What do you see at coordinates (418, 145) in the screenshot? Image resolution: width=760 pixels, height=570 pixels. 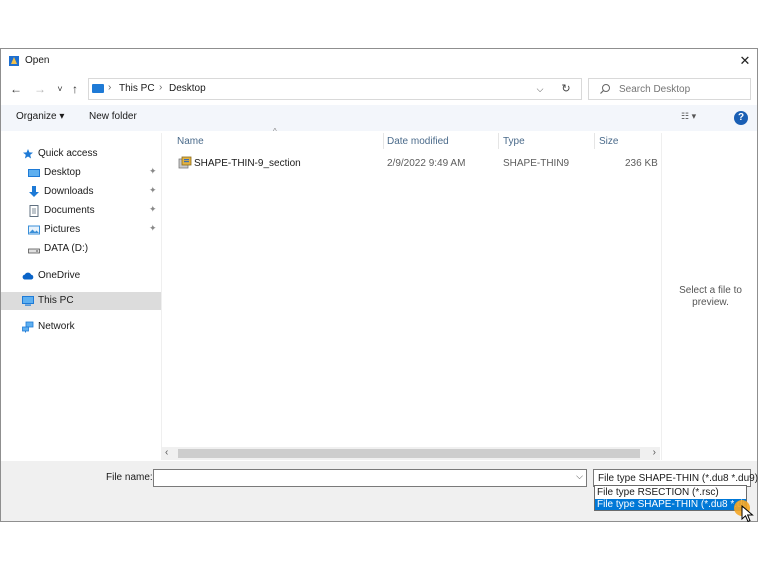 I see `column-header-date-modified: Date modified` at bounding box center [418, 145].